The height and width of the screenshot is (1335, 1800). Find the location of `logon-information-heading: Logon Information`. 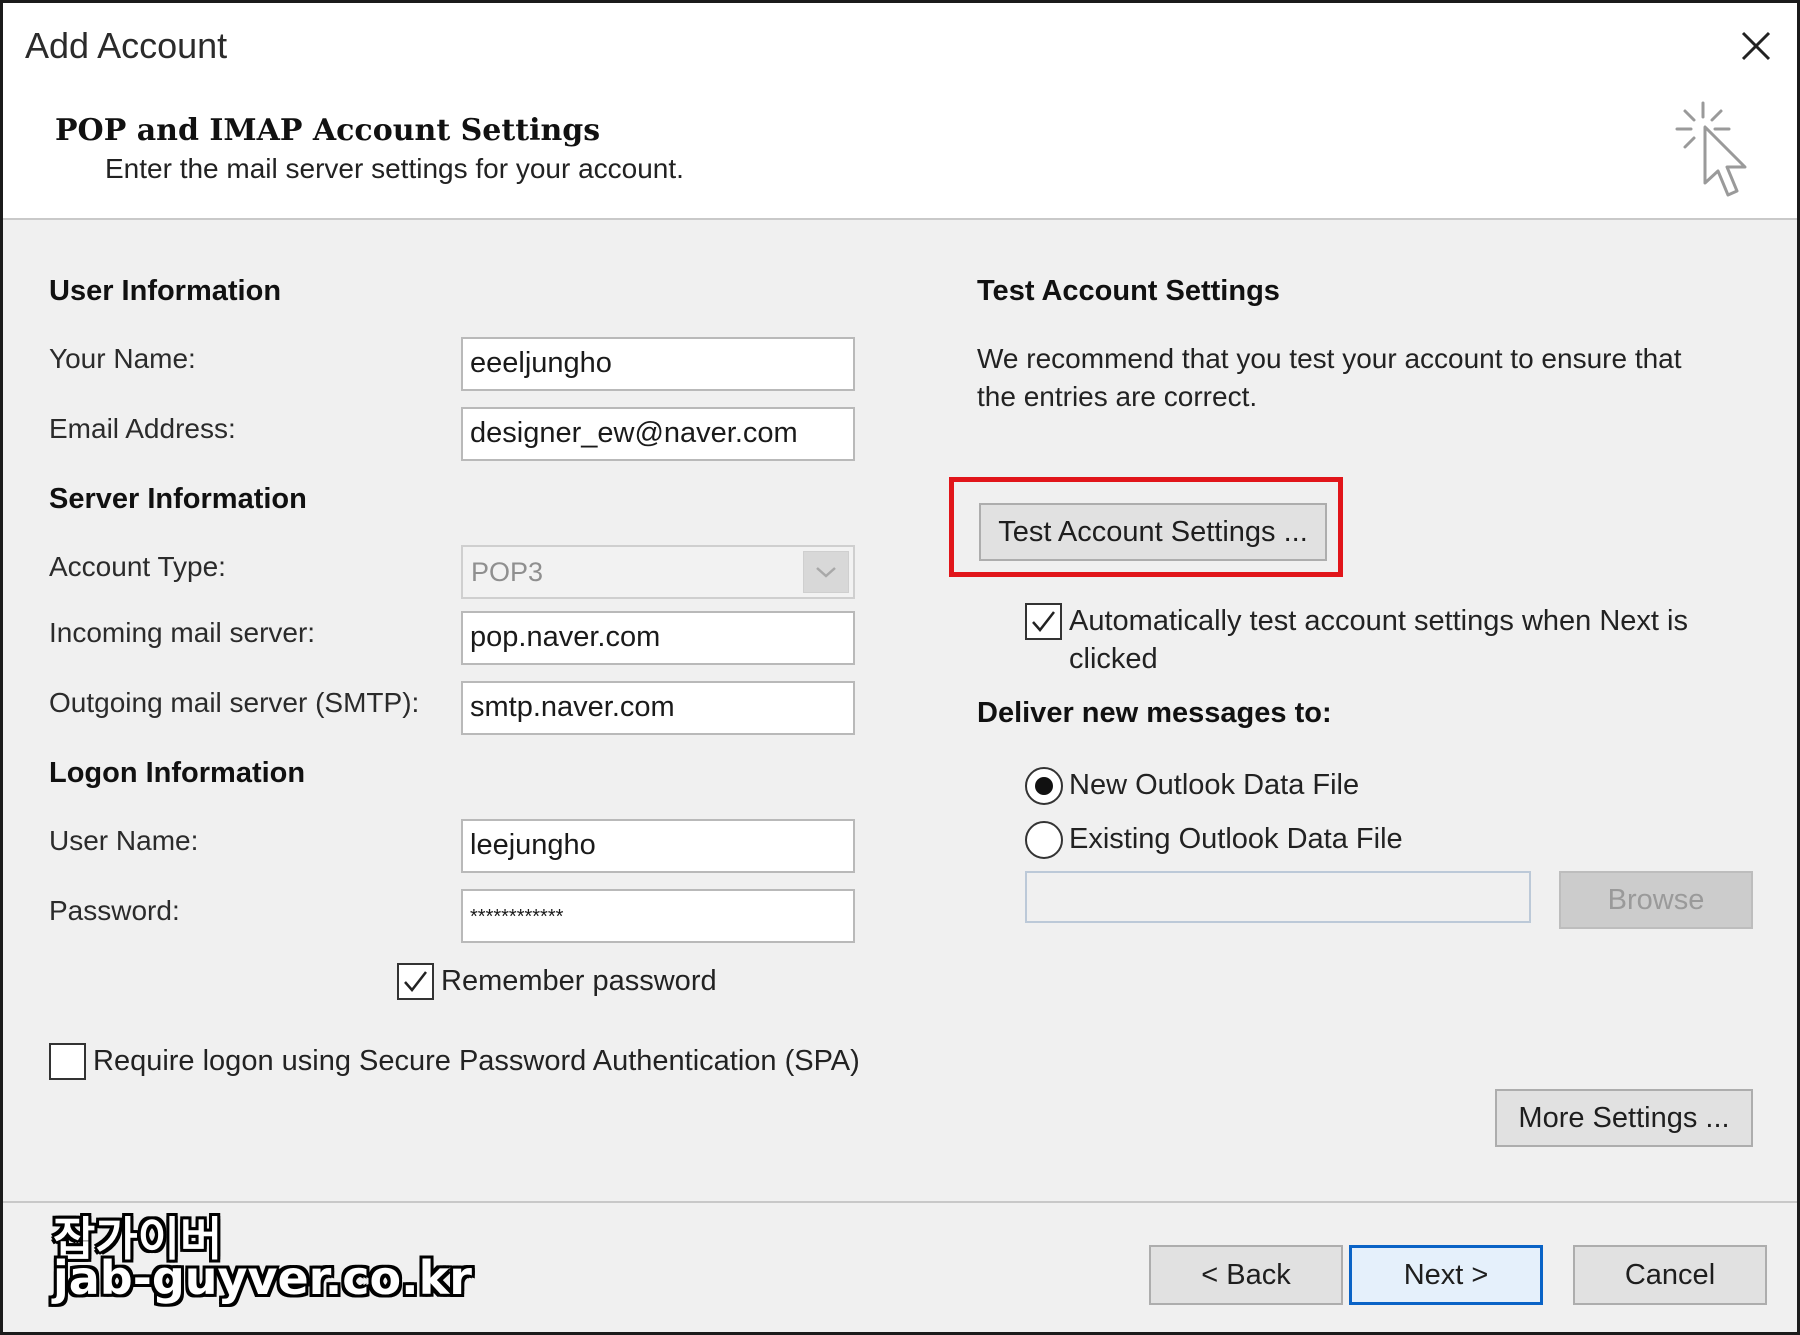

logon-information-heading: Logon Information is located at coordinates (177, 773).